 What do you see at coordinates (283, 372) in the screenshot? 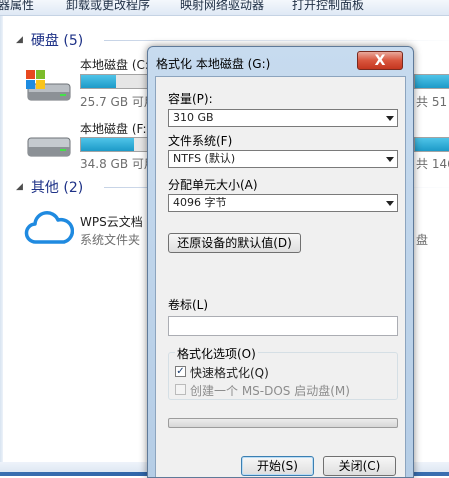
I see `format-options-group: 格式化选项(O) ✓ 快速格式化(Q) 创建一个 MS-DOS 启动盘(M)` at bounding box center [283, 372].